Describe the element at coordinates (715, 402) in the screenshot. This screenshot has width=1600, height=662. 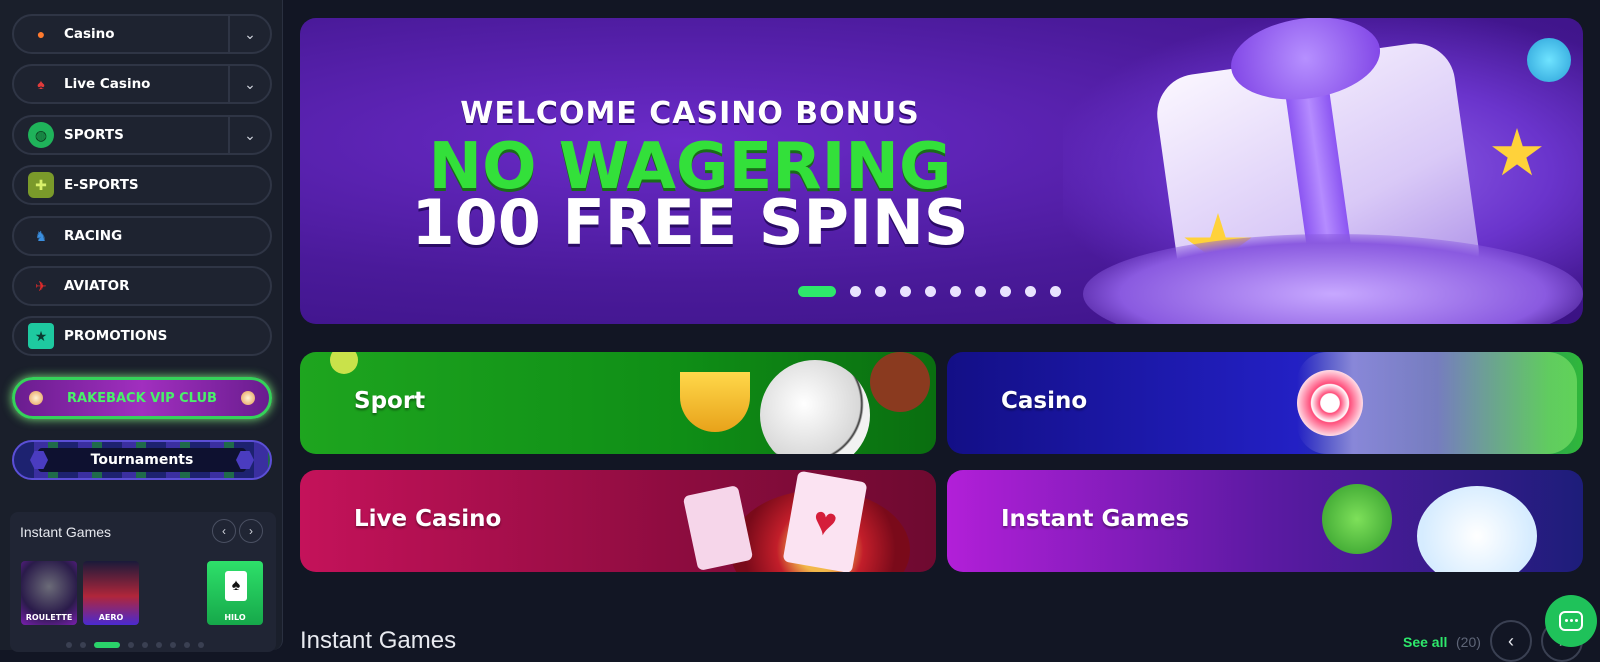
I see `trophy-illustration` at that location.